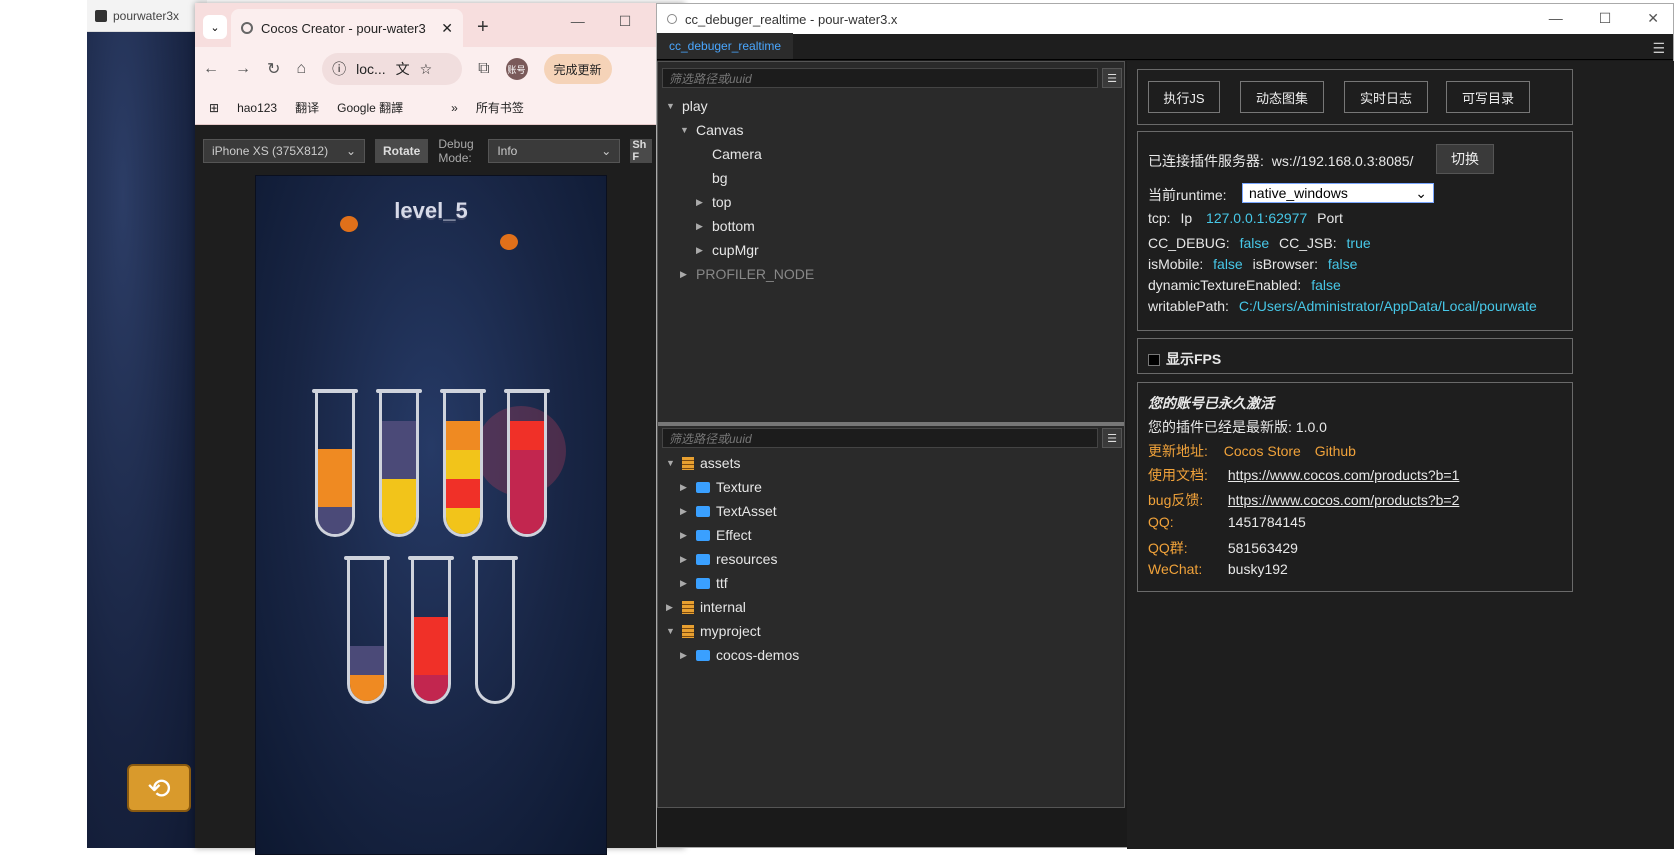 The image size is (1674, 855). I want to click on tree-node-bg: bg, so click(712, 178).